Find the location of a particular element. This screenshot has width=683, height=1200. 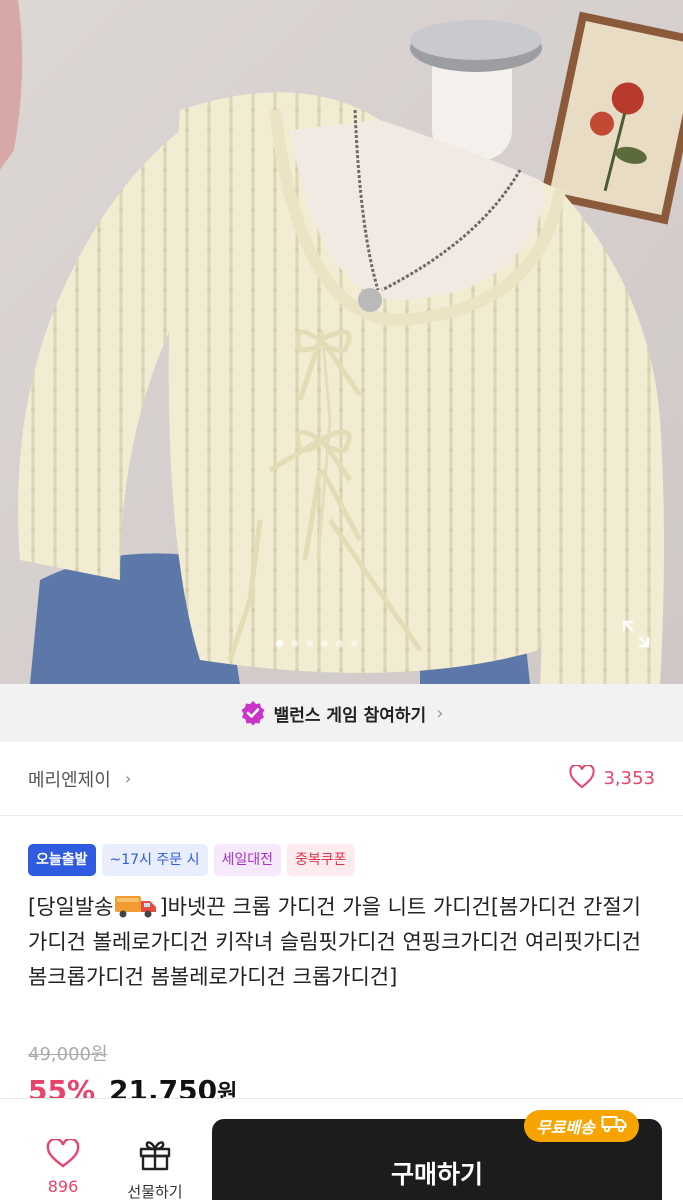

product-tags: 오늘출발 ~17시 주문 시 세일대전 중복쿠폰 is located at coordinates (191, 860).